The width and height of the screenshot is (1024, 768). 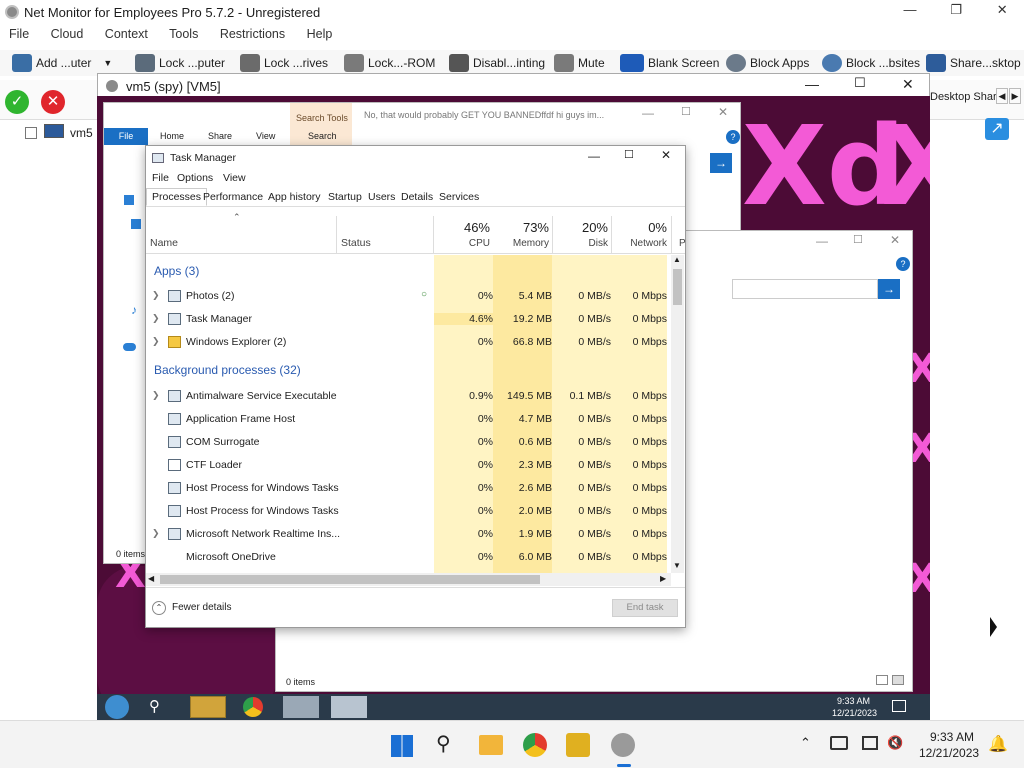 What do you see at coordinates (1002, 96) in the screenshot?
I see `scroll-left-button: ◀` at bounding box center [1002, 96].